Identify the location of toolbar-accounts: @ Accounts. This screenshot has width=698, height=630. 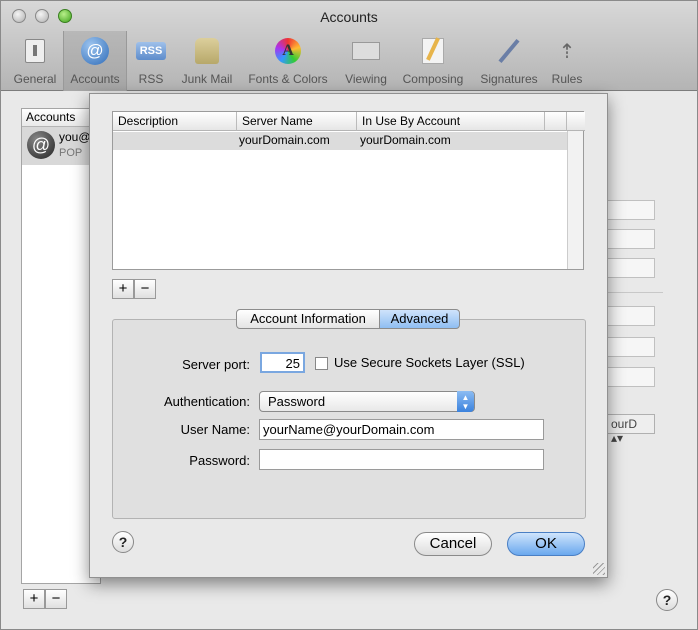
(95, 61).